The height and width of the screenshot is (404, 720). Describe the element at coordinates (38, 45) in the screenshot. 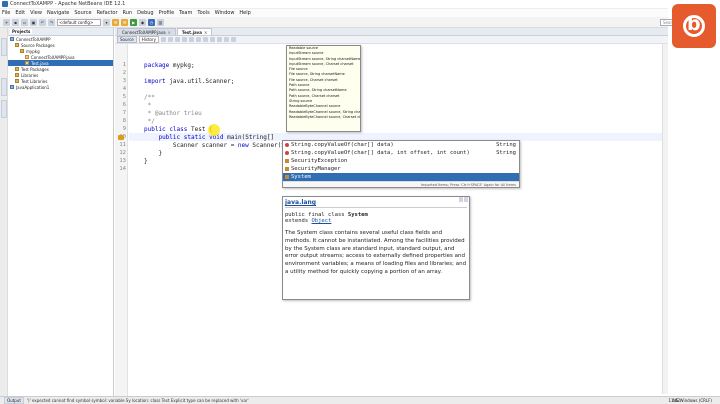

I see `tree-item-label: Source Packages` at that location.